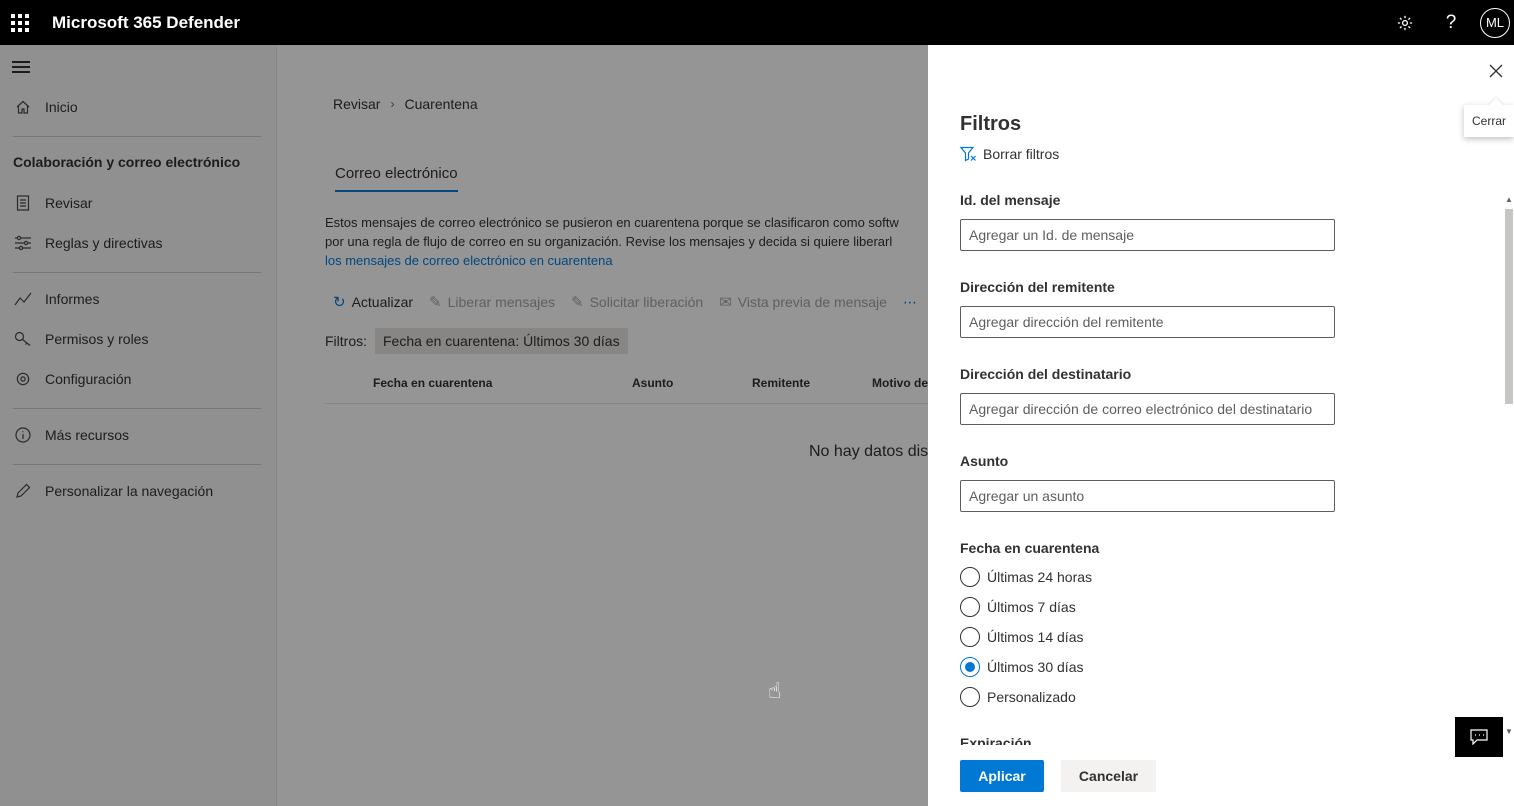 Image resolution: width=1514 pixels, height=806 pixels. I want to click on radio-last-30-days: Últimos 30 días, so click(1021, 667).